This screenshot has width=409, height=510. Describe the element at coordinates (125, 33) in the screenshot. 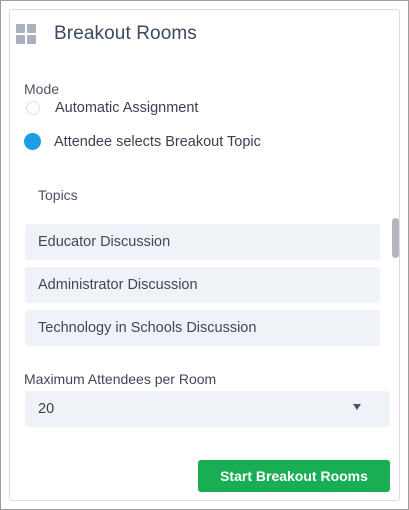

I see `panel-title: Breakout Rooms` at that location.